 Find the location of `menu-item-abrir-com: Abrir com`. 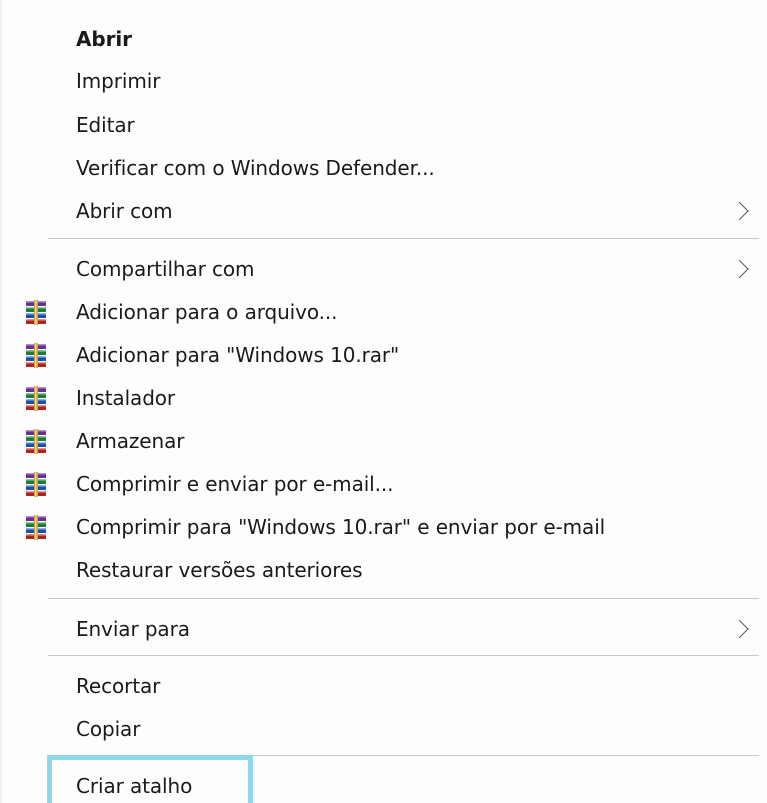

menu-item-abrir-com: Abrir com is located at coordinates (383, 210).